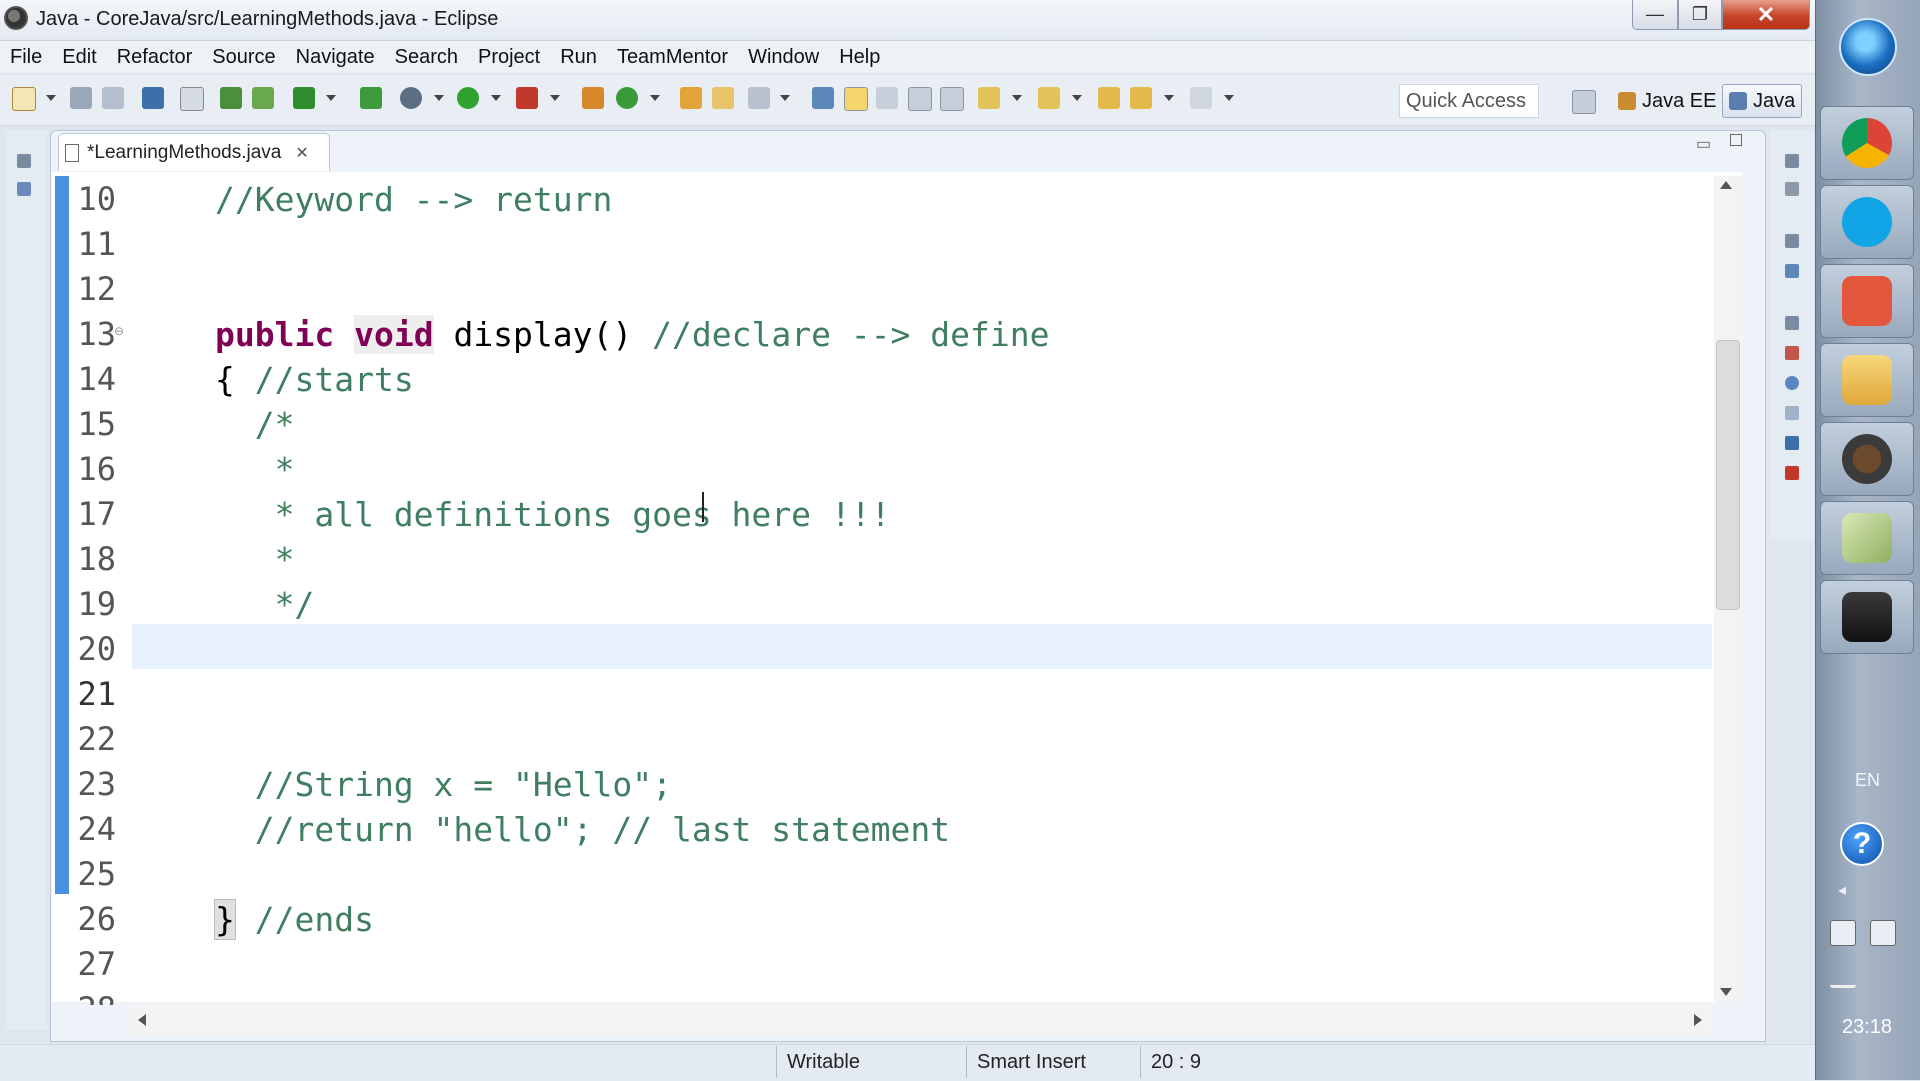  Describe the element at coordinates (1792, 383) in the screenshot. I see `javadoc-icon` at that location.